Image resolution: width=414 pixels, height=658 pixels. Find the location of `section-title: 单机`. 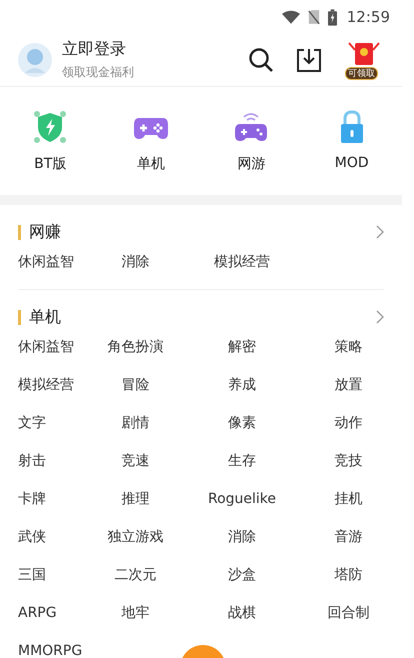

section-title: 单机 is located at coordinates (45, 317).